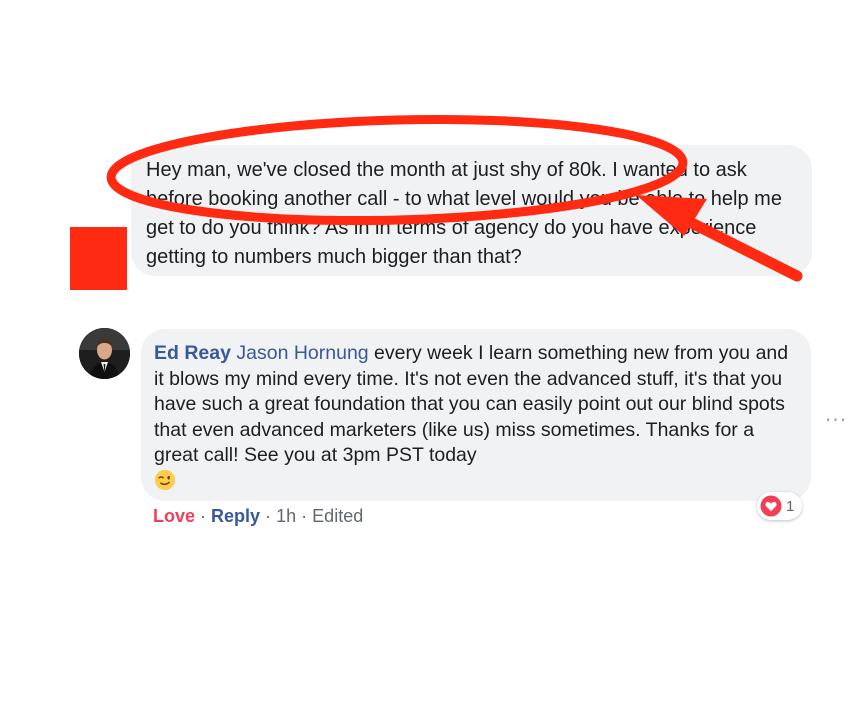 The height and width of the screenshot is (710, 859). I want to click on comment-author-link: Ed Reay, so click(192, 353).